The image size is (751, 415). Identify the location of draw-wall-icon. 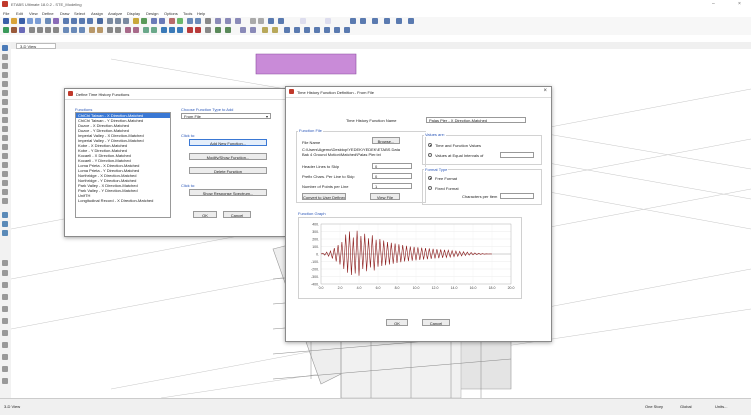
(66, 30).